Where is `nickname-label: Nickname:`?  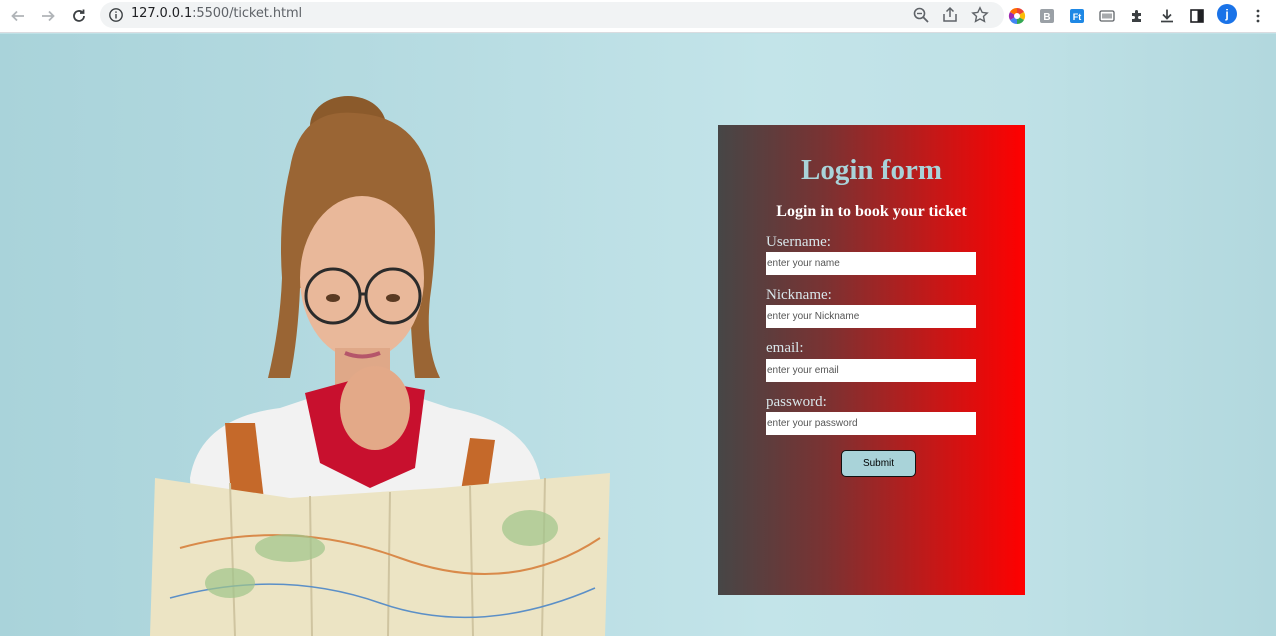 nickname-label: Nickname: is located at coordinates (799, 295).